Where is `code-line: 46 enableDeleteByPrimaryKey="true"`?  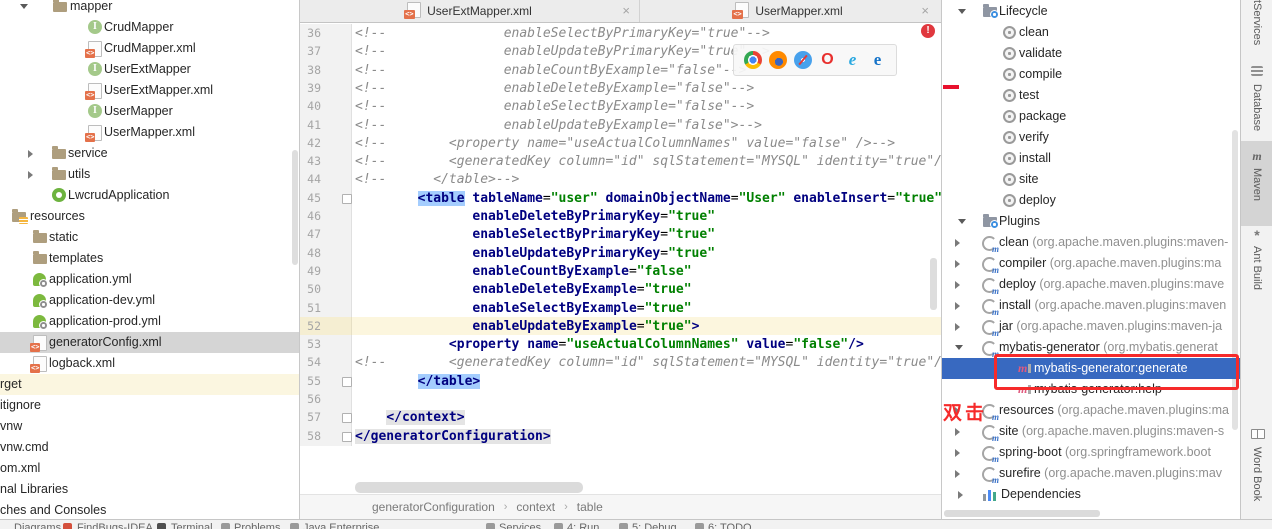 code-line: 46 enableDeleteByPrimaryKey="true" is located at coordinates (621, 216).